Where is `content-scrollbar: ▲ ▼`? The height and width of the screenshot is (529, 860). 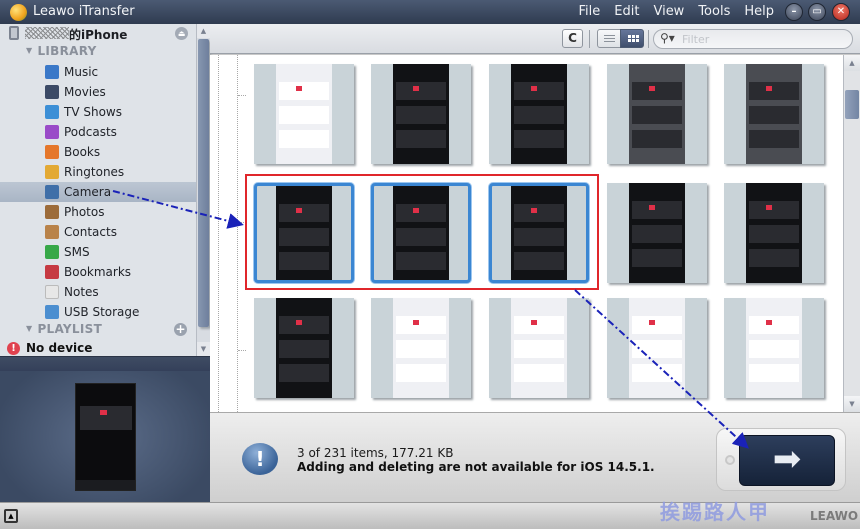
content-scrollbar: ▲ ▼ is located at coordinates (851, 233).